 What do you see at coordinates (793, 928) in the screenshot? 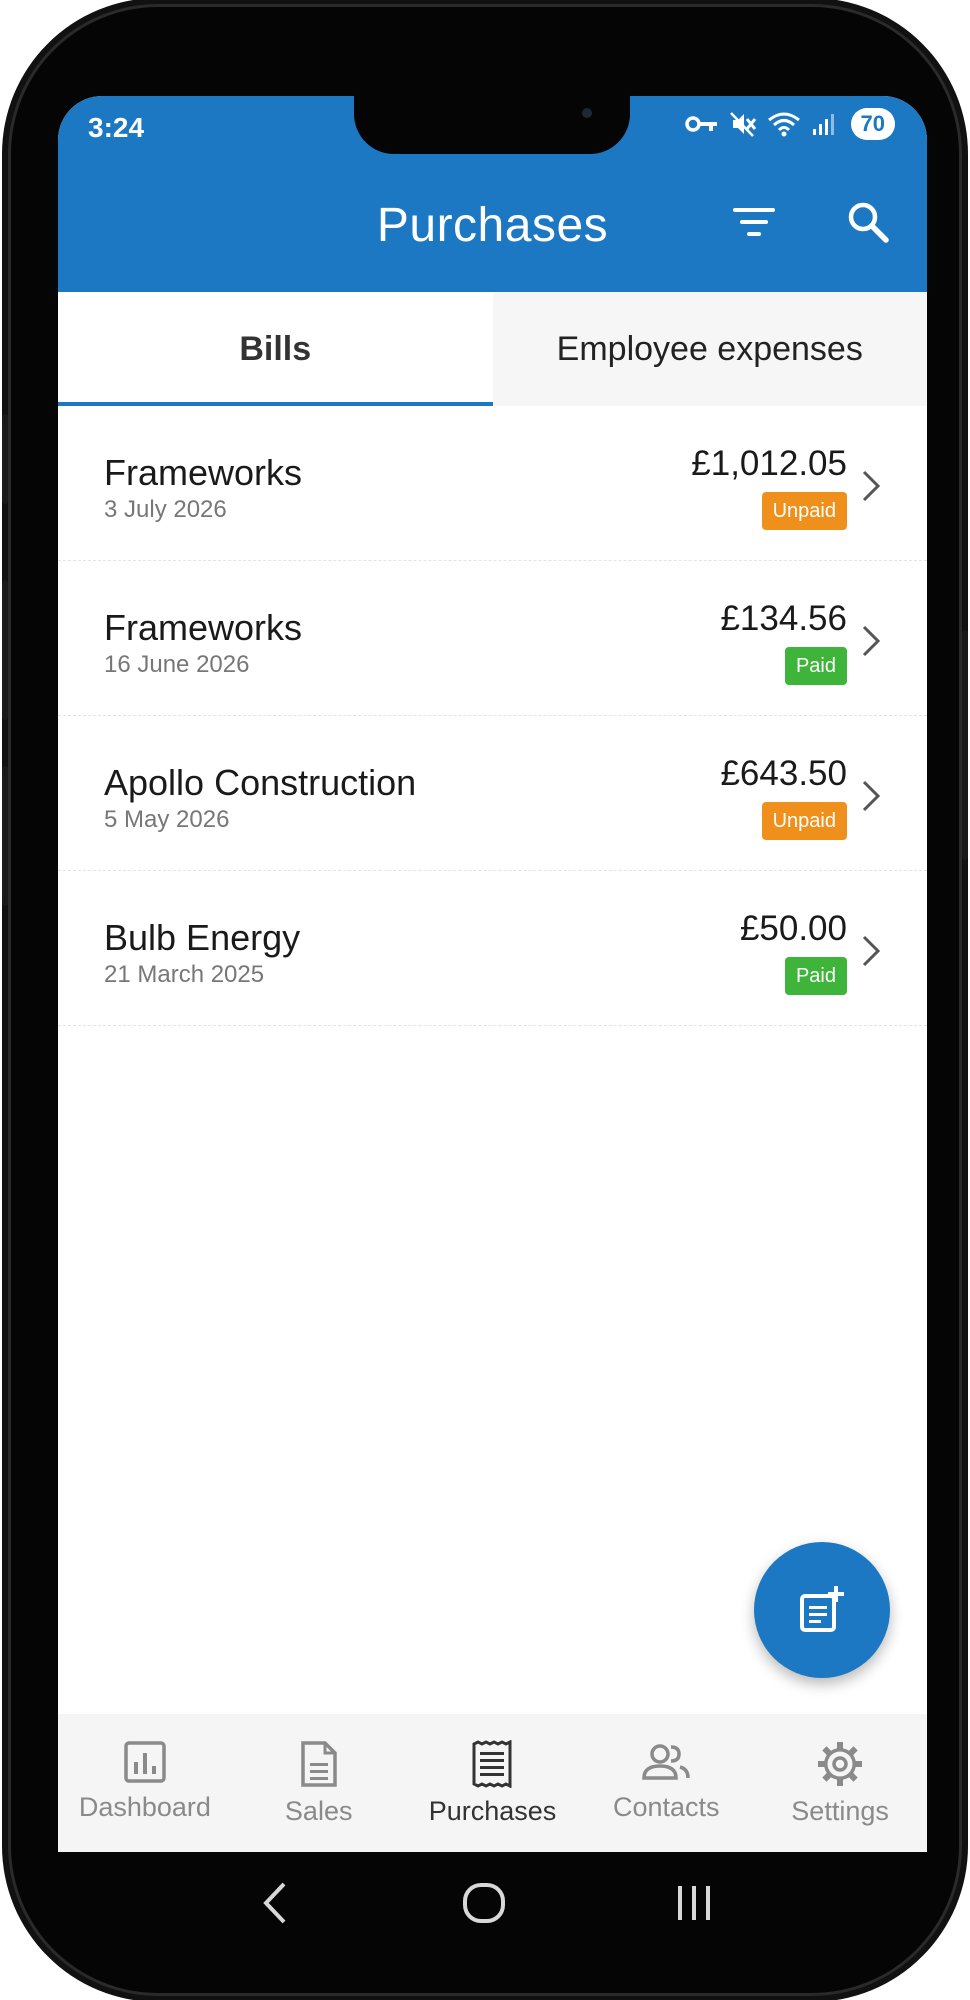
I see `bill-amount: £50.00` at bounding box center [793, 928].